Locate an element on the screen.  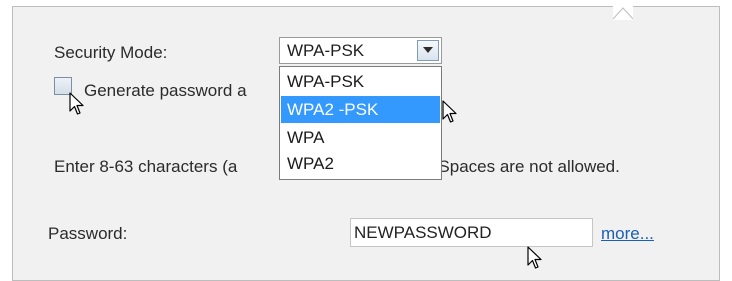
dropdown-option-wpa-psk: WPA-PSK is located at coordinates (360, 81).